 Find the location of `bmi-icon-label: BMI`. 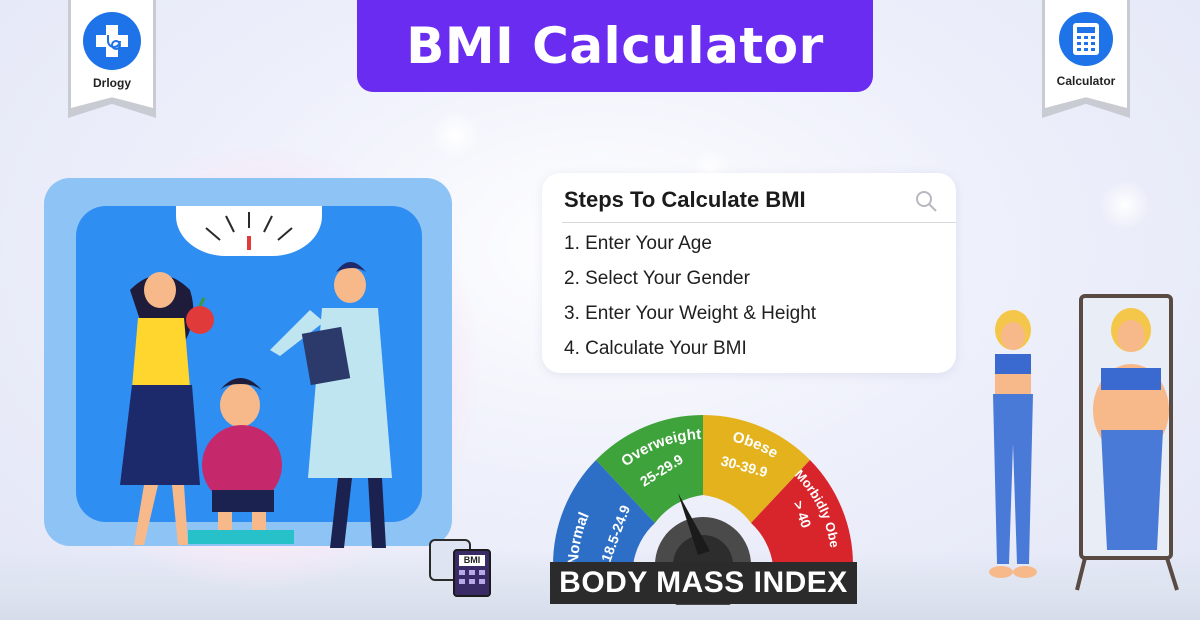

bmi-icon-label: BMI is located at coordinates (472, 560).